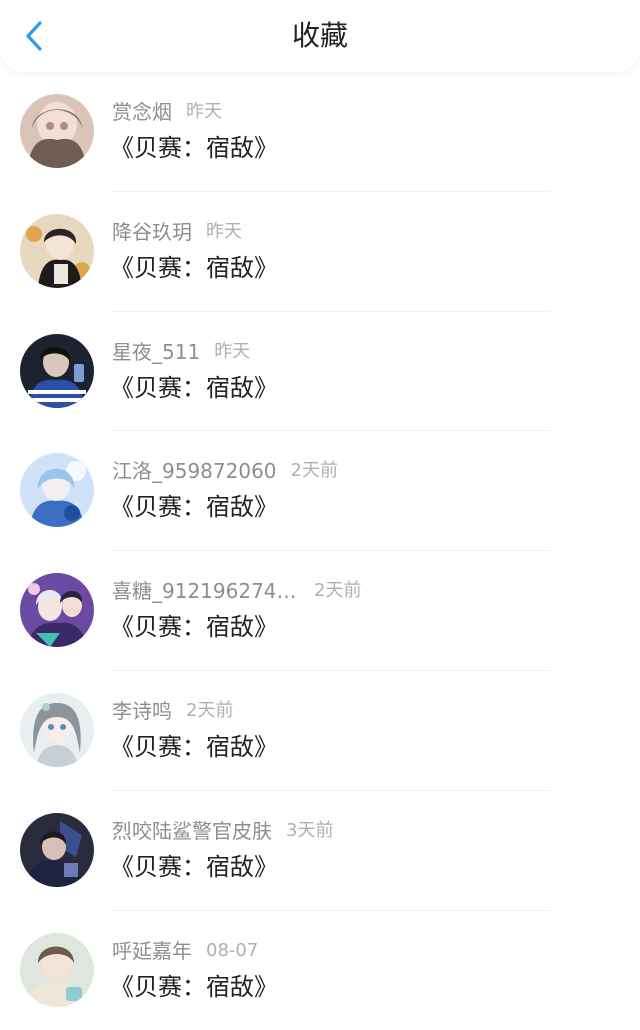 Image resolution: width=640 pixels, height=1030 pixels. I want to click on item-meta: 降谷玖玥 昨天, so click(177, 232).